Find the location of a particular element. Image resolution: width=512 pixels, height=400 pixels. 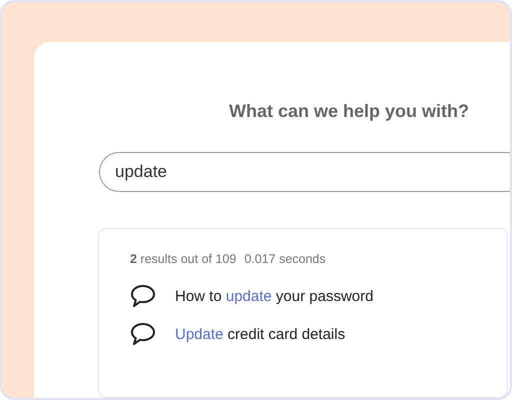

result-link: Update credit card details is located at coordinates (260, 334).